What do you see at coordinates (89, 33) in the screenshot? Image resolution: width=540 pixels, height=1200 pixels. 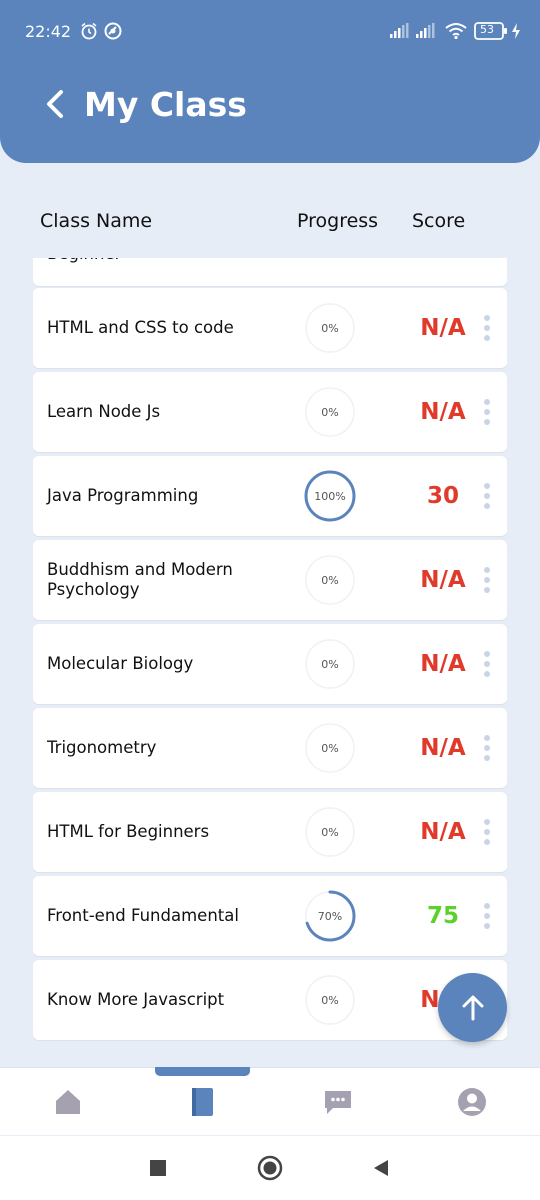 I see `alarm-icon` at bounding box center [89, 33].